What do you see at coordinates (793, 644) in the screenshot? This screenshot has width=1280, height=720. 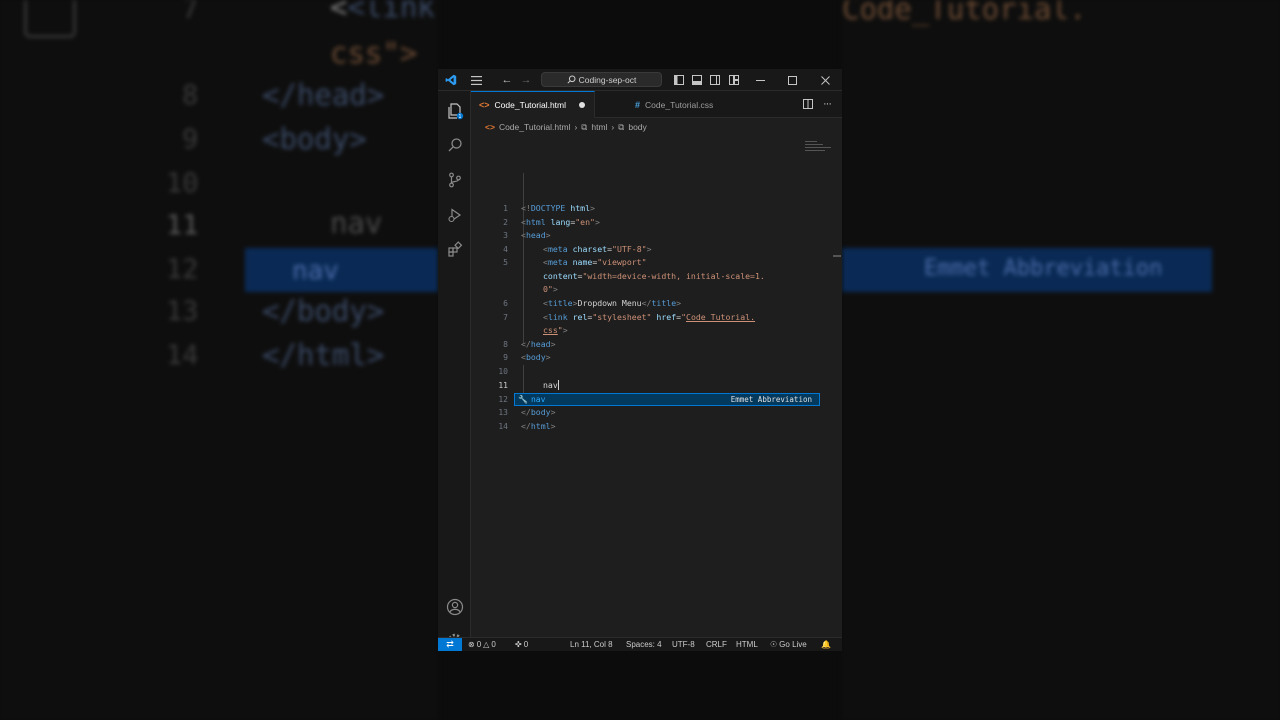 I see `go-live-label: Go Live` at bounding box center [793, 644].